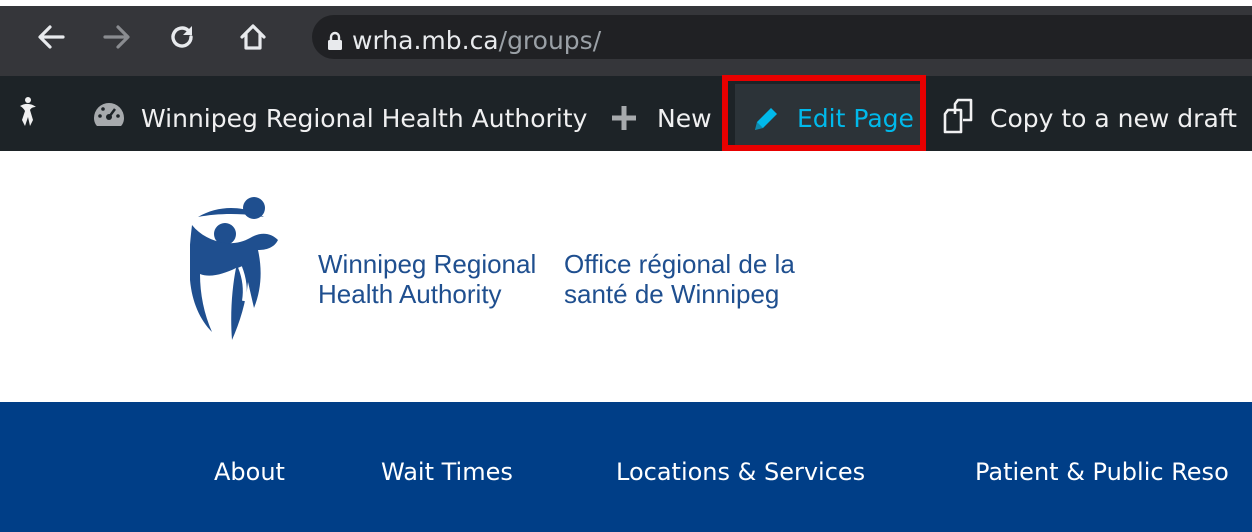 Image resolution: width=1252 pixels, height=532 pixels. What do you see at coordinates (766, 119) in the screenshot?
I see `pencil-icon` at bounding box center [766, 119].